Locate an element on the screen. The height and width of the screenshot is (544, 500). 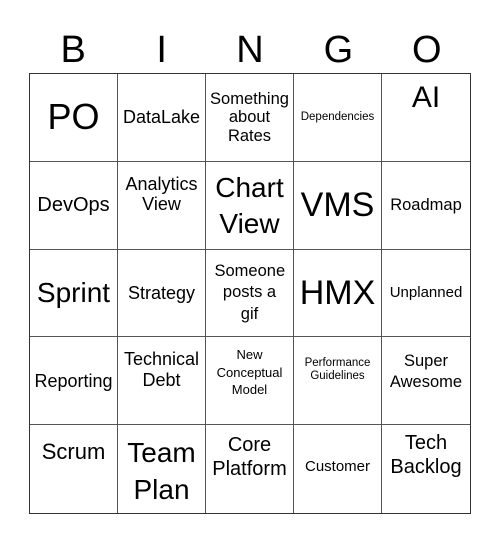
cell-text: Customer is located at coordinates (337, 467).